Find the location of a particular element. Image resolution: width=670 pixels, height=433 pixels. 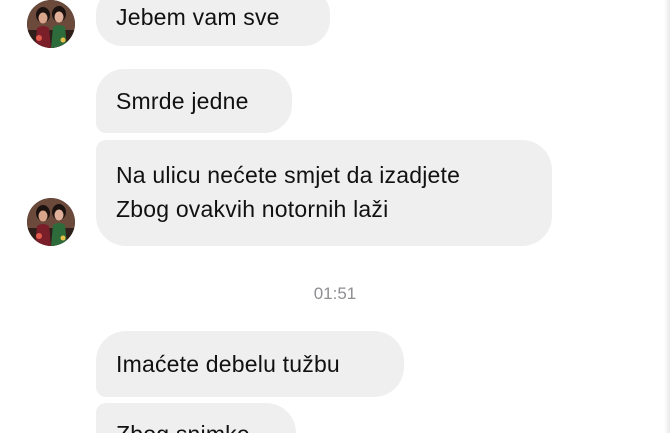

message-text: Imaćete debelu tužbu is located at coordinates (228, 364).